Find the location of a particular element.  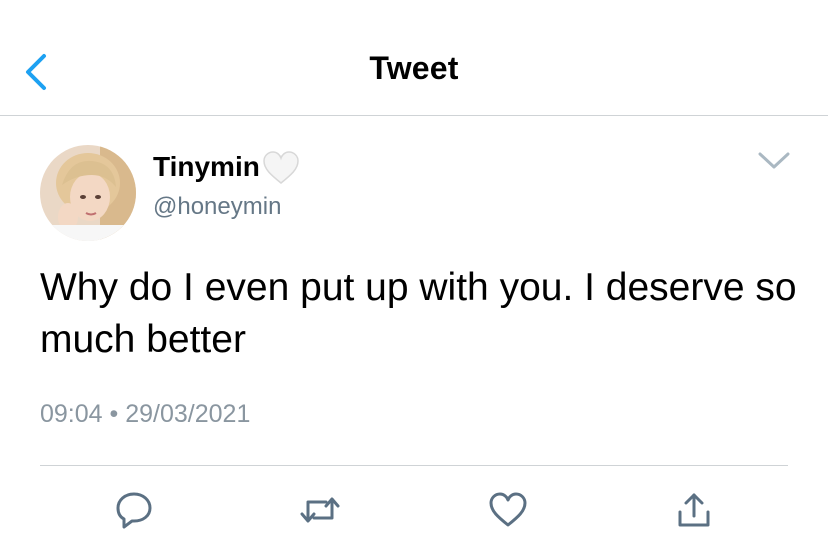

tweet-time: 09:04 is located at coordinates (71, 414).